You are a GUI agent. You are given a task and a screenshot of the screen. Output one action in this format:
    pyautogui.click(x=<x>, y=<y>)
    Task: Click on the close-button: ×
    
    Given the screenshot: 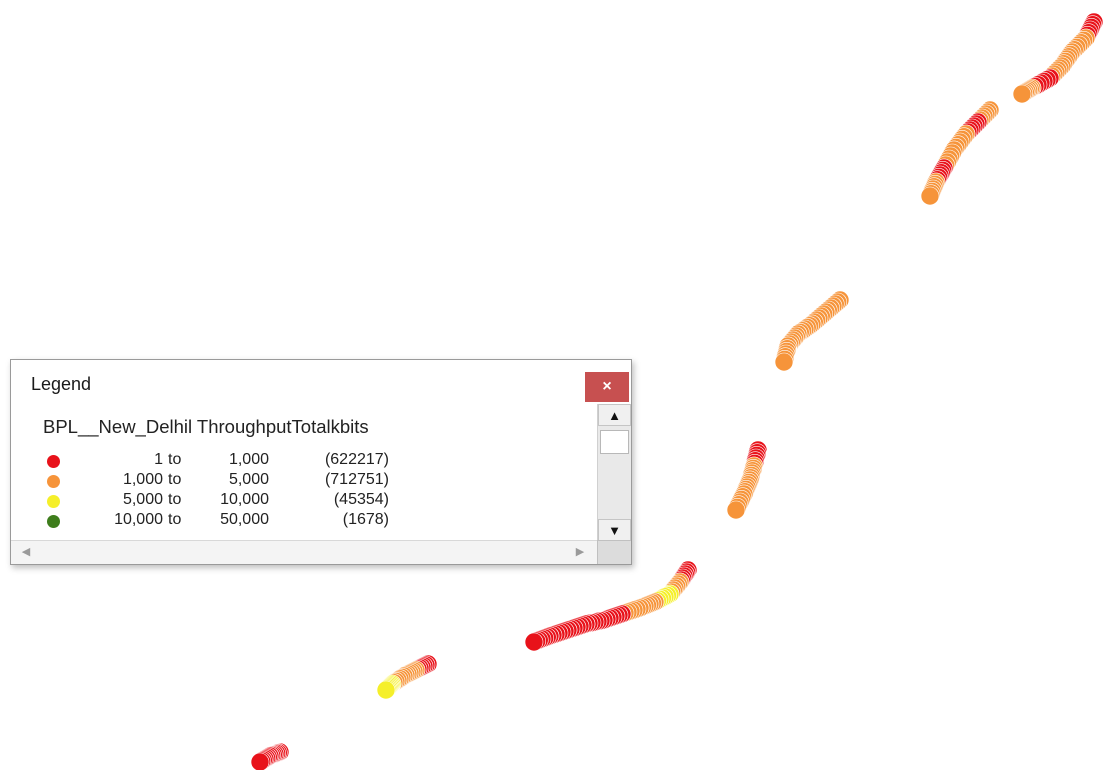 What is the action you would take?
    pyautogui.click(x=607, y=387)
    